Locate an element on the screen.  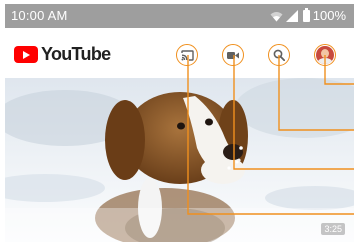
status-bar: 10:00 AM 100% is located at coordinates (179, 16).